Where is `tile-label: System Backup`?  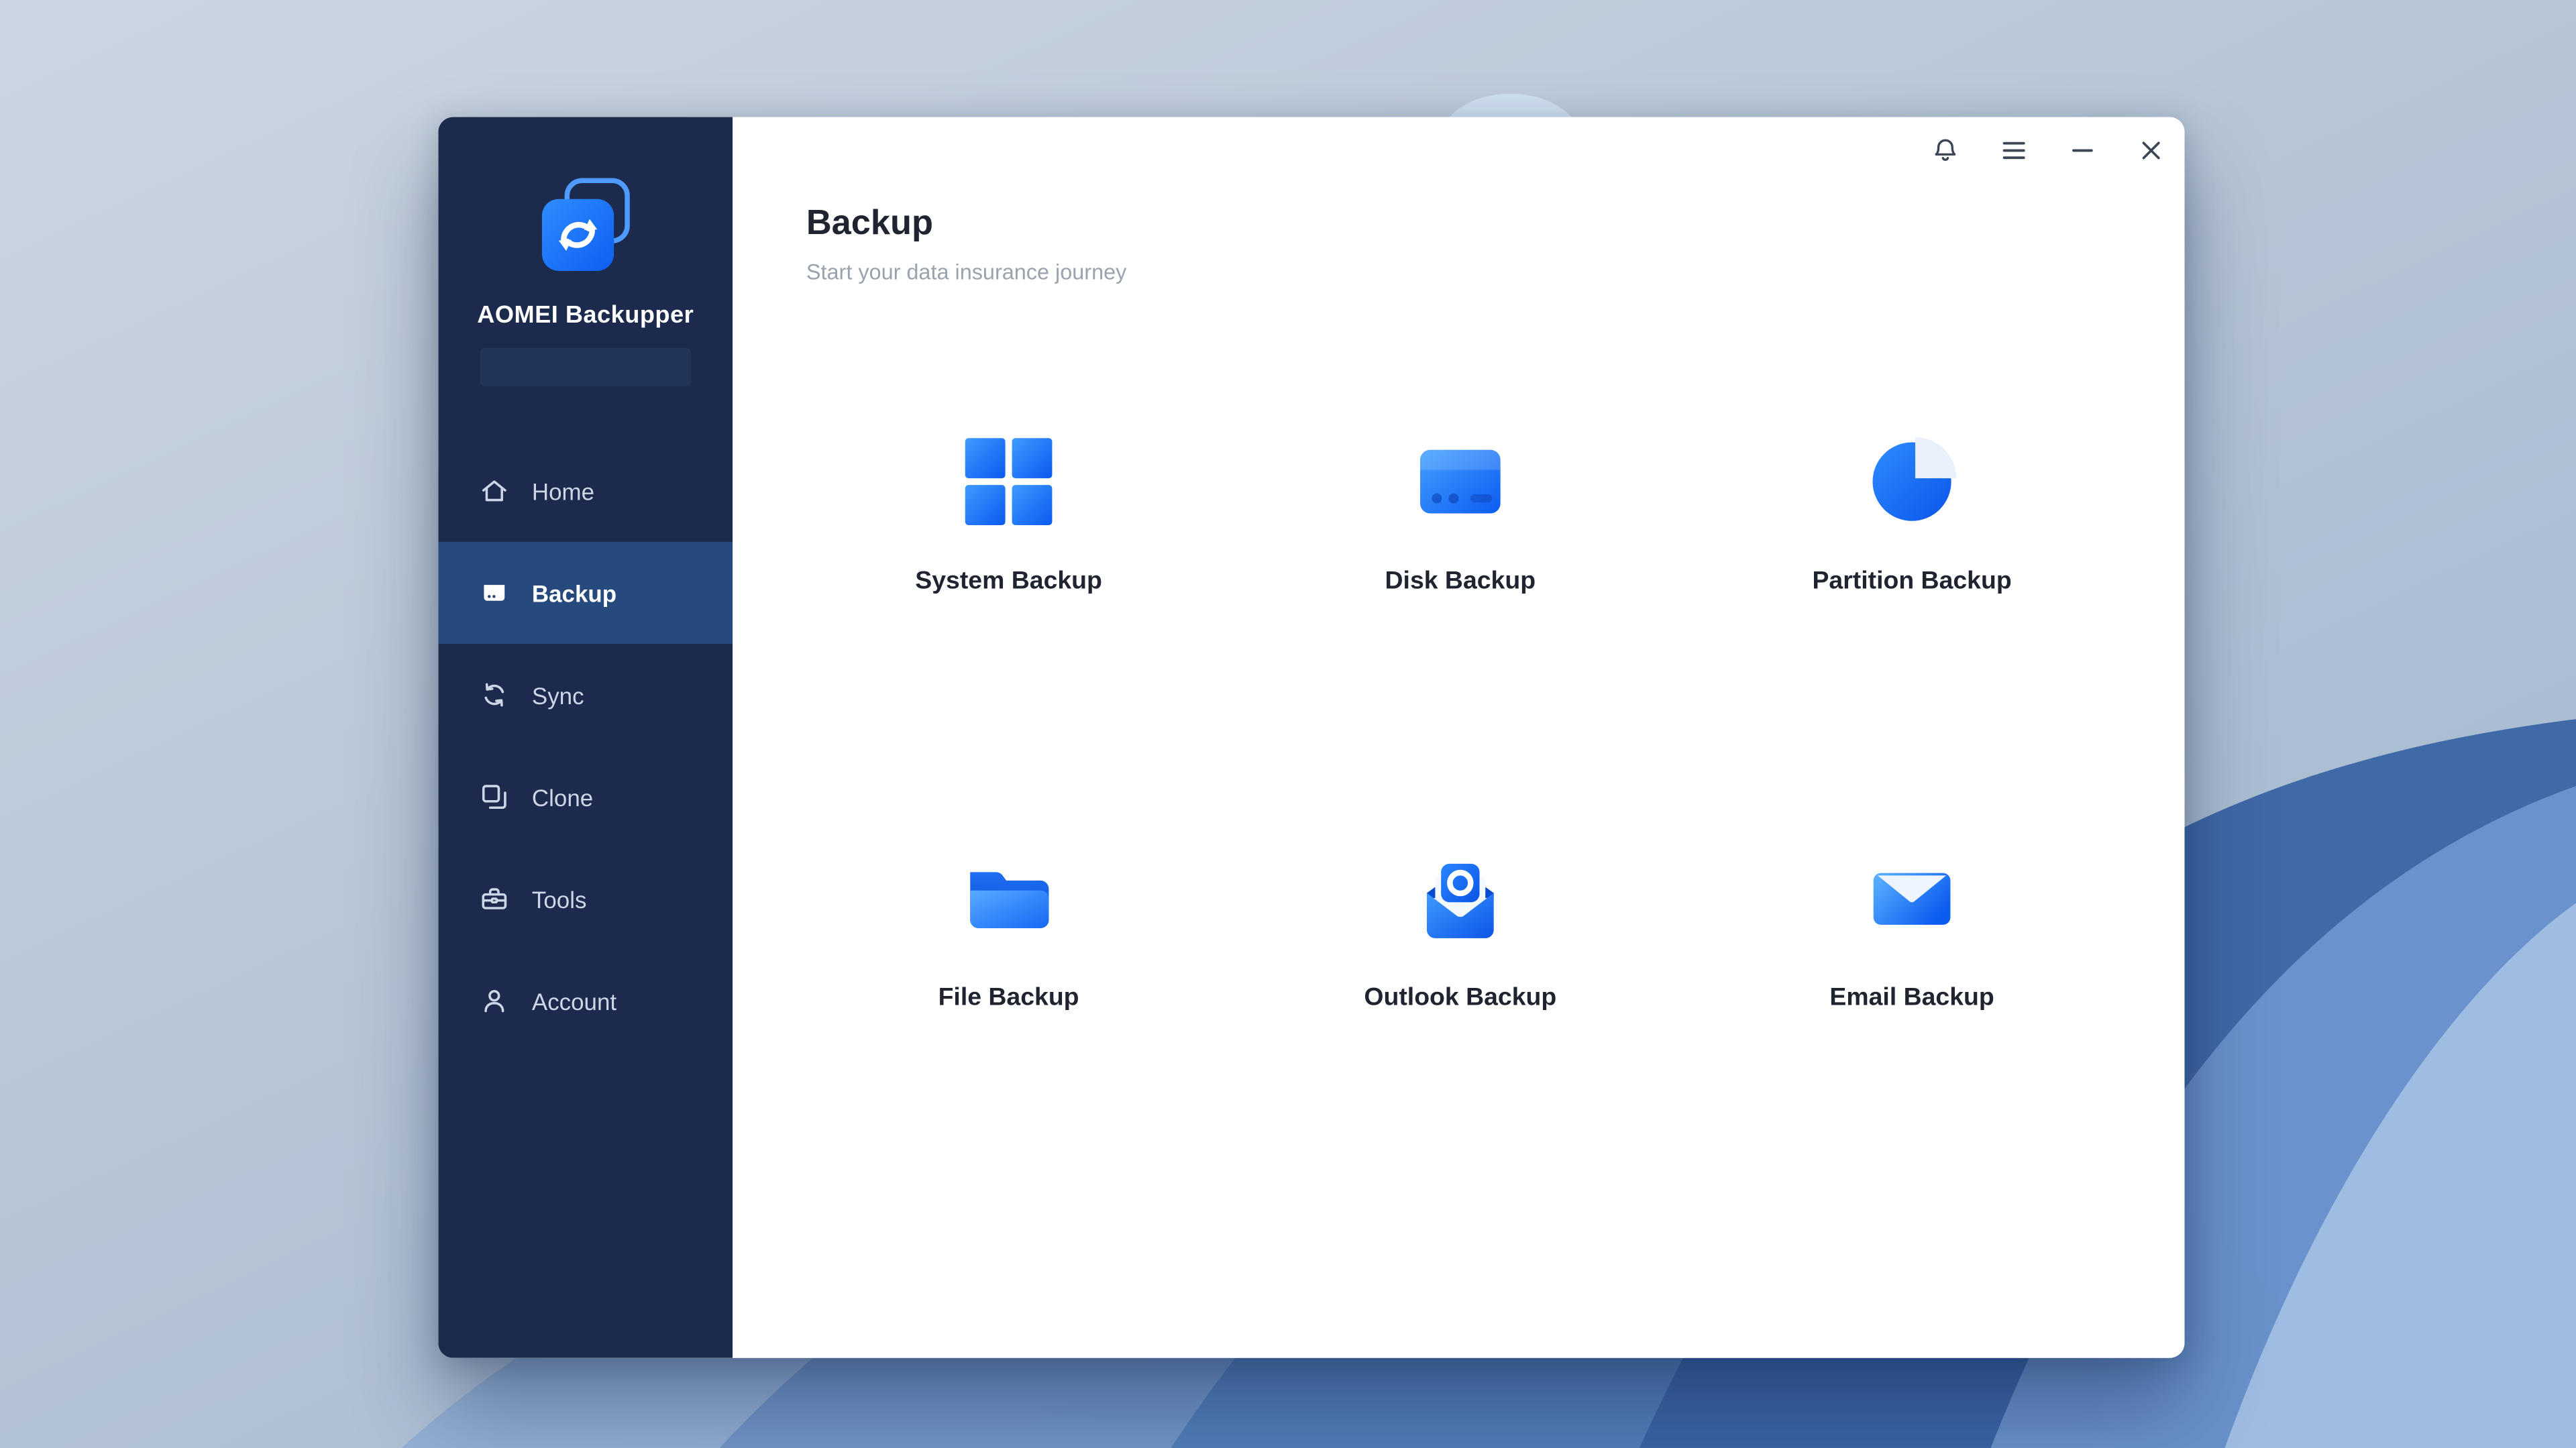 tile-label: System Backup is located at coordinates (1008, 581).